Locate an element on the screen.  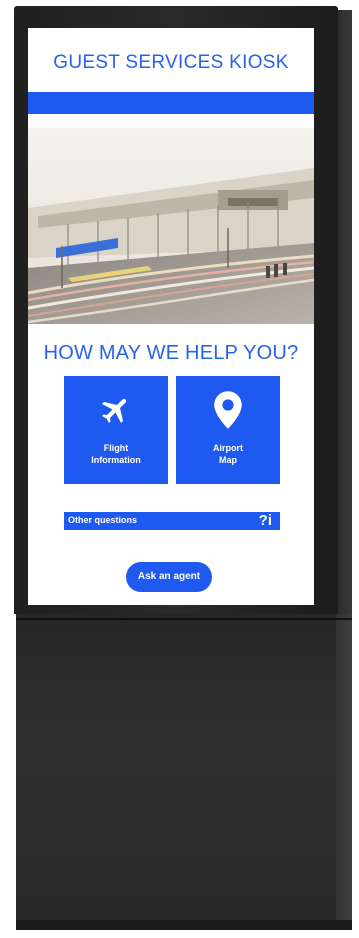
kiosk-seam is located at coordinates (184, 619).